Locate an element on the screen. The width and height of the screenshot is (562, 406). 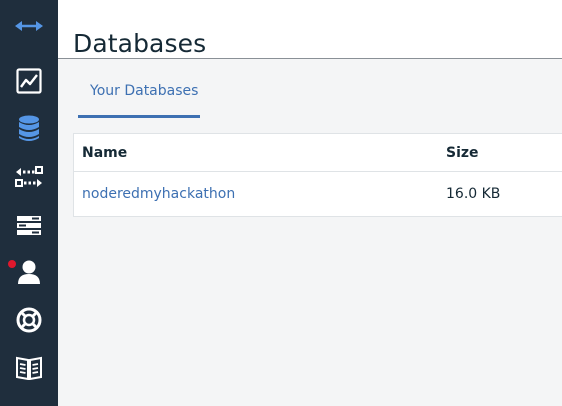
sidebar-item-replication is located at coordinates (29, 177).